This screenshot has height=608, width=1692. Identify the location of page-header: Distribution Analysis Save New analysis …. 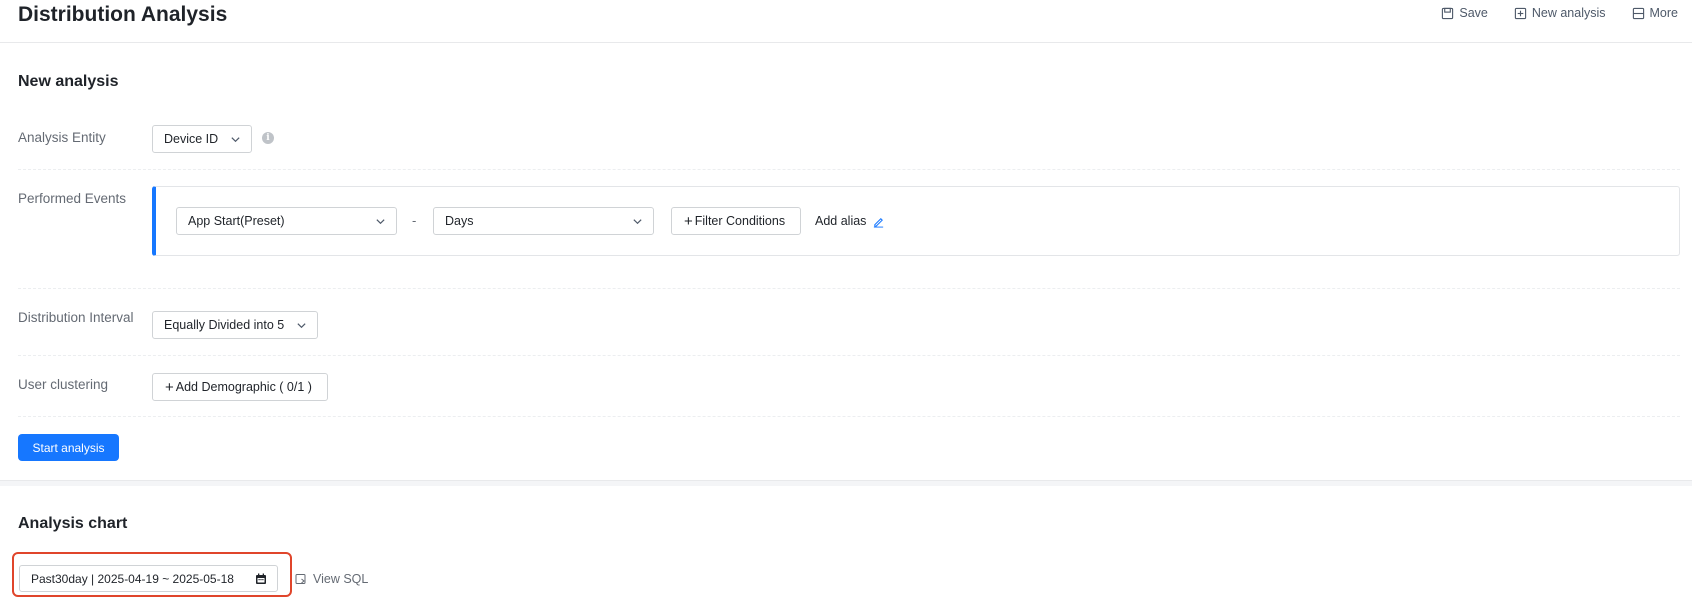
(846, 21).